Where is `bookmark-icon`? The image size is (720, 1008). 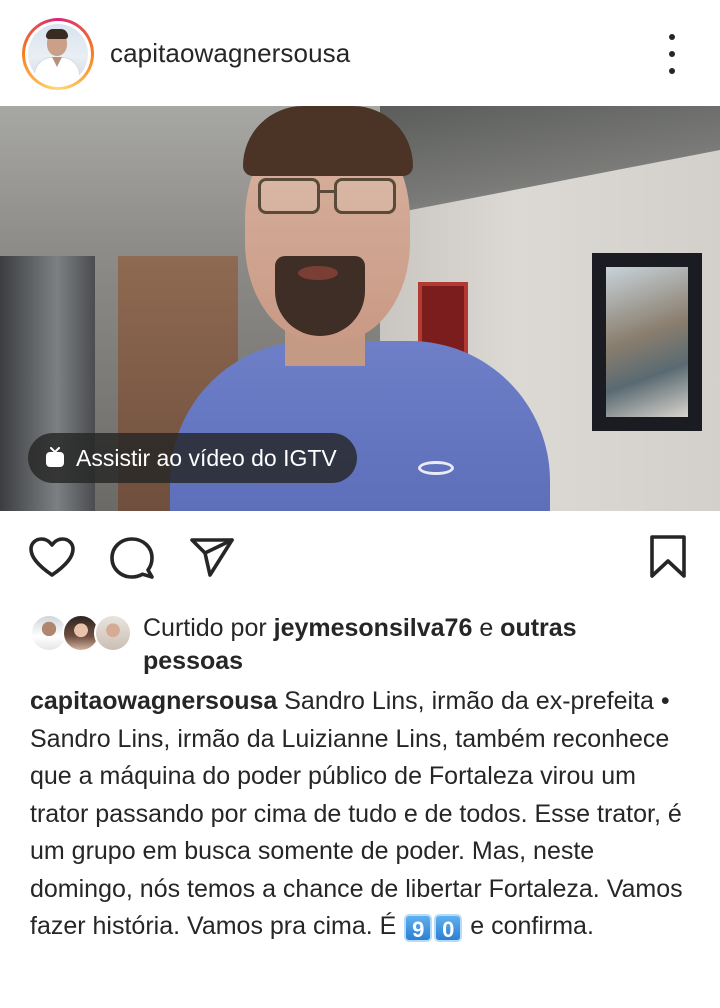
bookmark-icon is located at coordinates (668, 558).